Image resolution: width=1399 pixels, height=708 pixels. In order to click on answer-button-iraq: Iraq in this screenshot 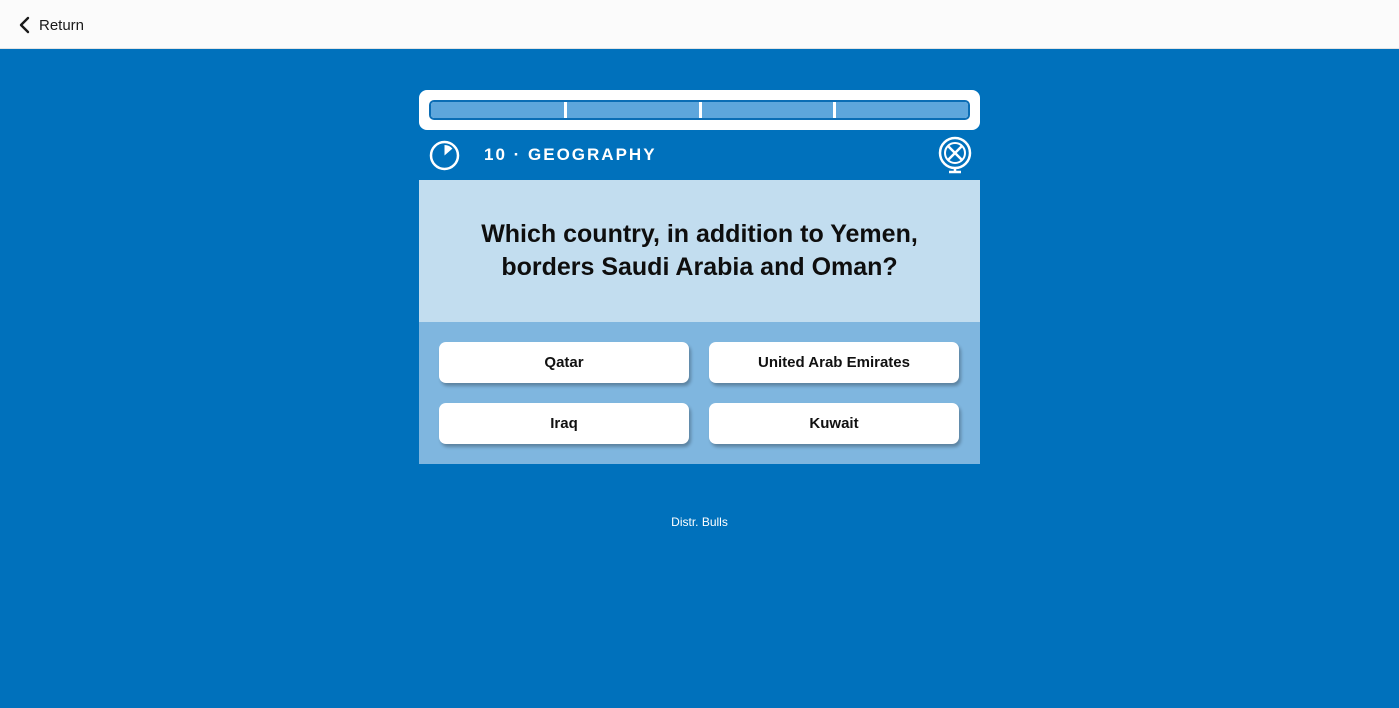, I will do `click(564, 423)`.